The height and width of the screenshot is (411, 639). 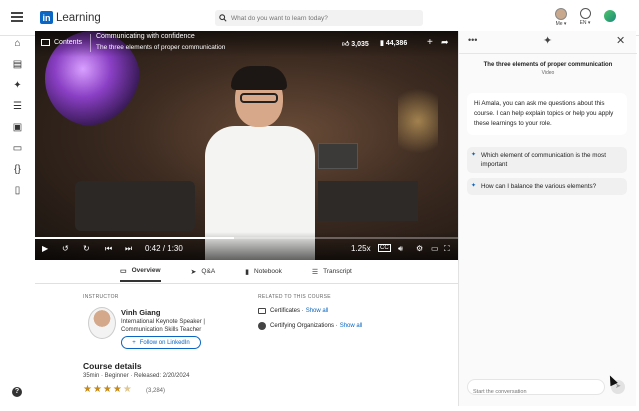 What do you see at coordinates (337, 271) in the screenshot?
I see `tab-label: Transcript` at bounding box center [337, 271].